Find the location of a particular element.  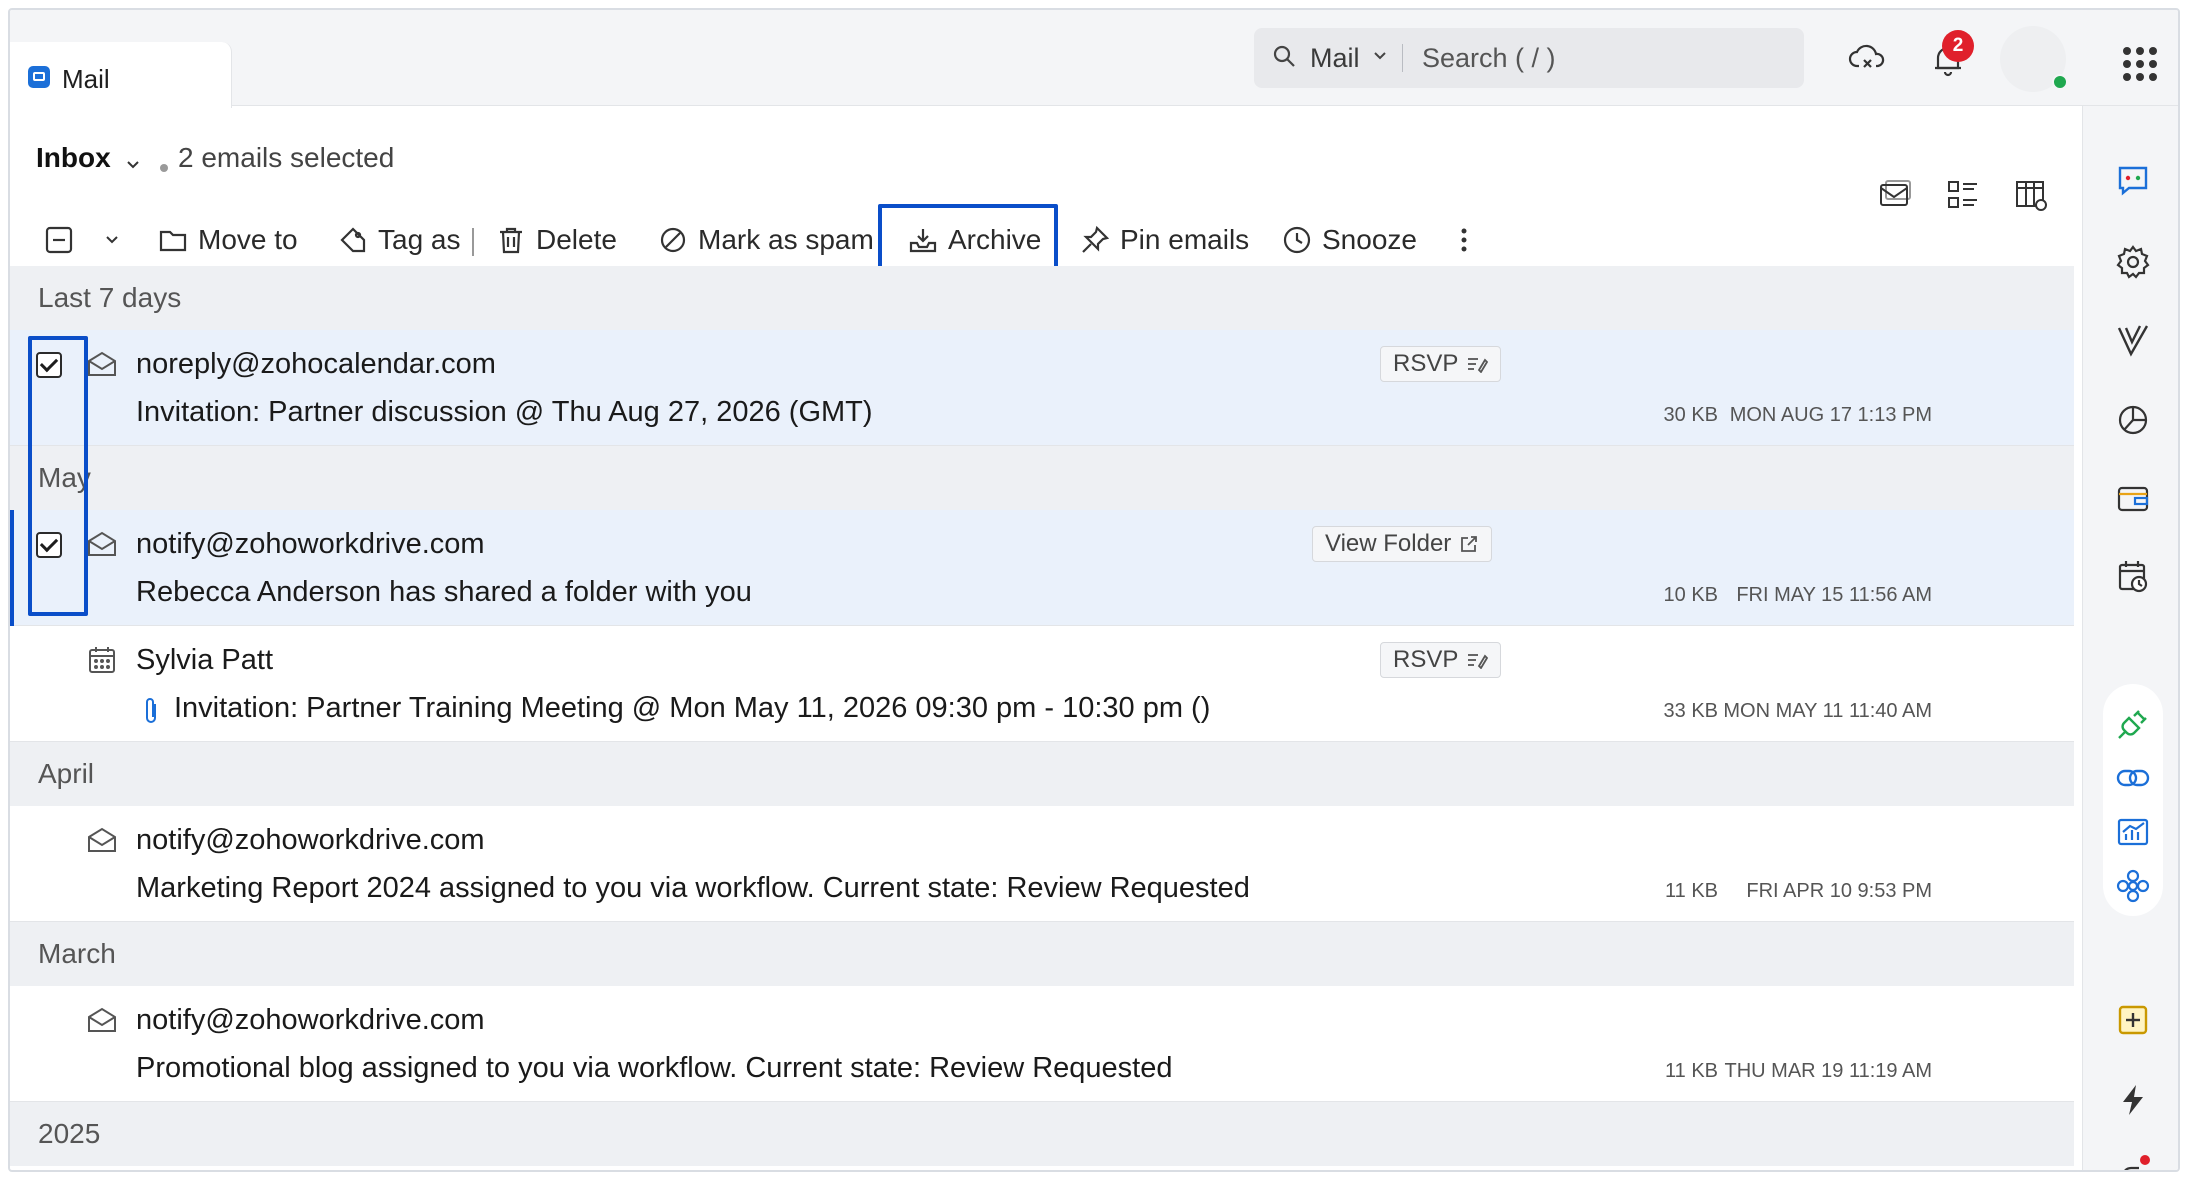

select-all-checkbox is located at coordinates (64, 240).